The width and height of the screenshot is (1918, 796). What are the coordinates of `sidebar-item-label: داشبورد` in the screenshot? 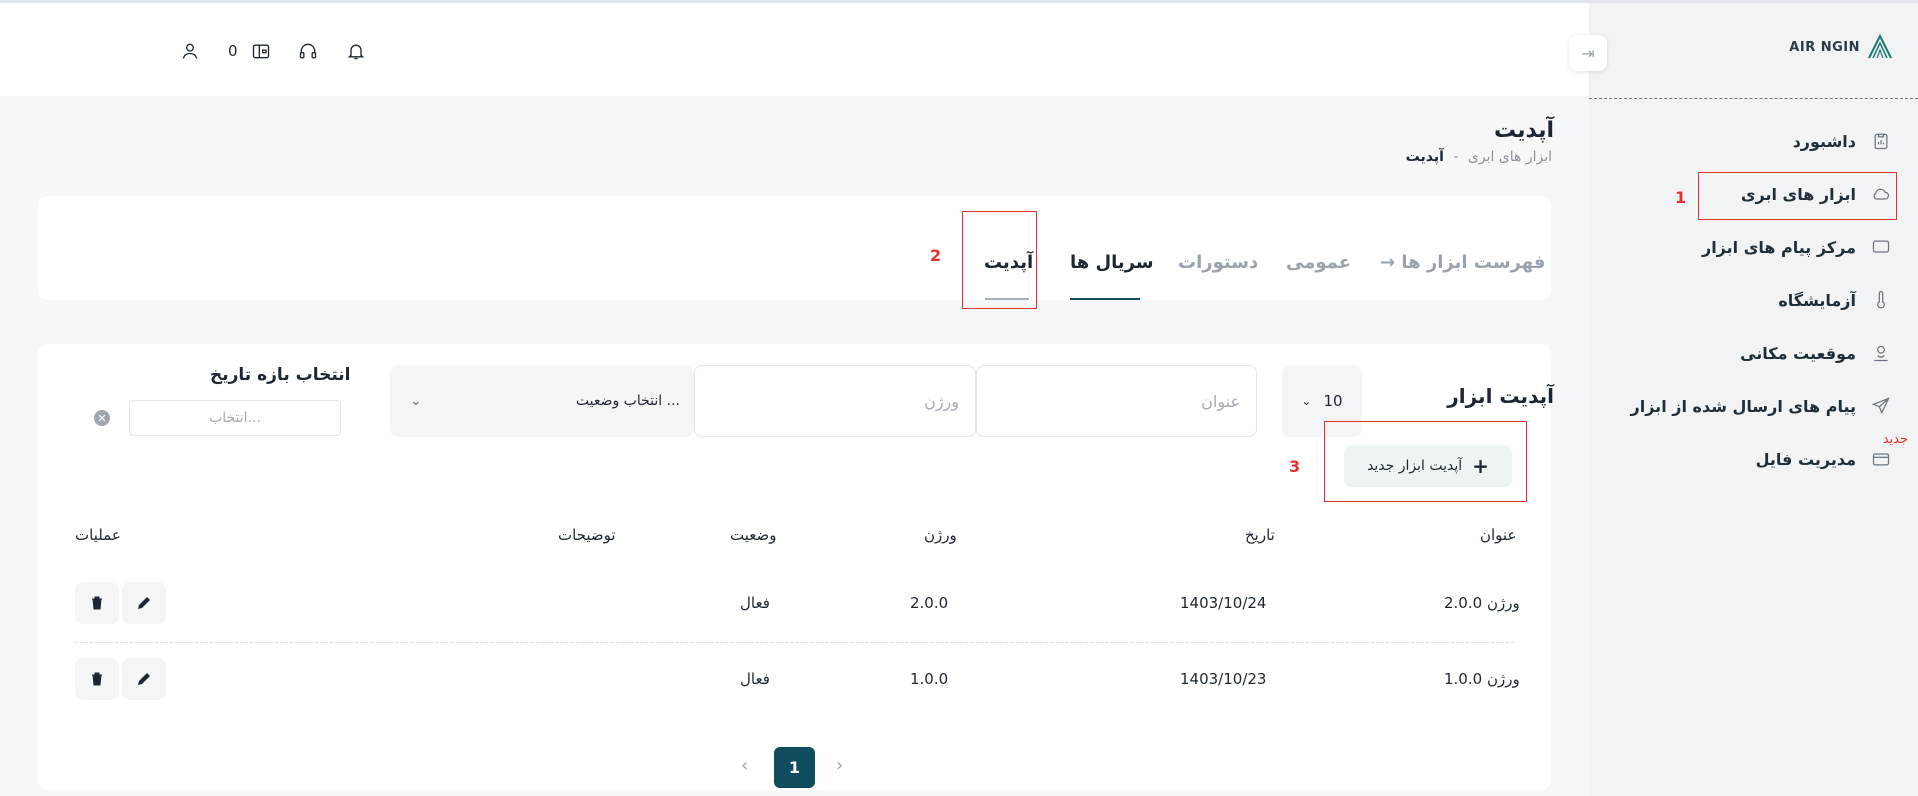 It's located at (1824, 141).